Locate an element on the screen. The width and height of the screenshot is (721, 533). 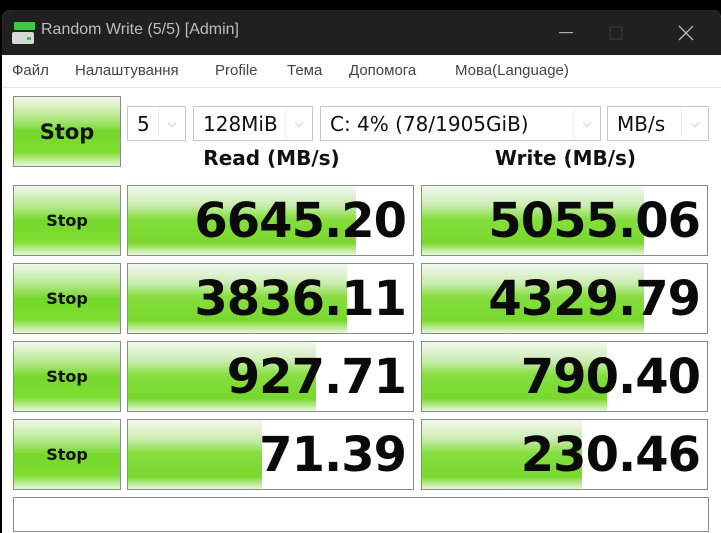
read-progress-fill is located at coordinates (195, 454).